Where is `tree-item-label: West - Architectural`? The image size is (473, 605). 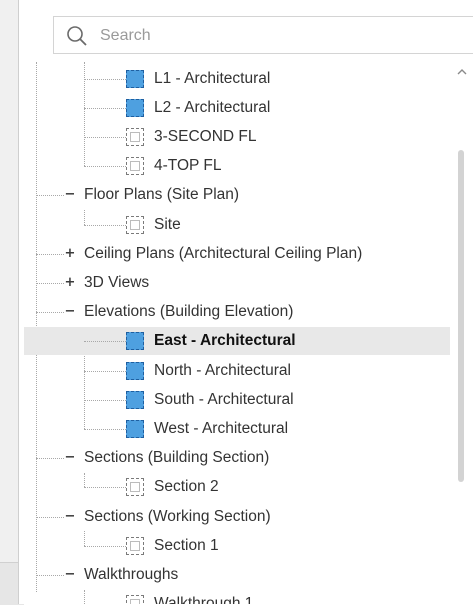 tree-item-label: West - Architectural is located at coordinates (221, 428).